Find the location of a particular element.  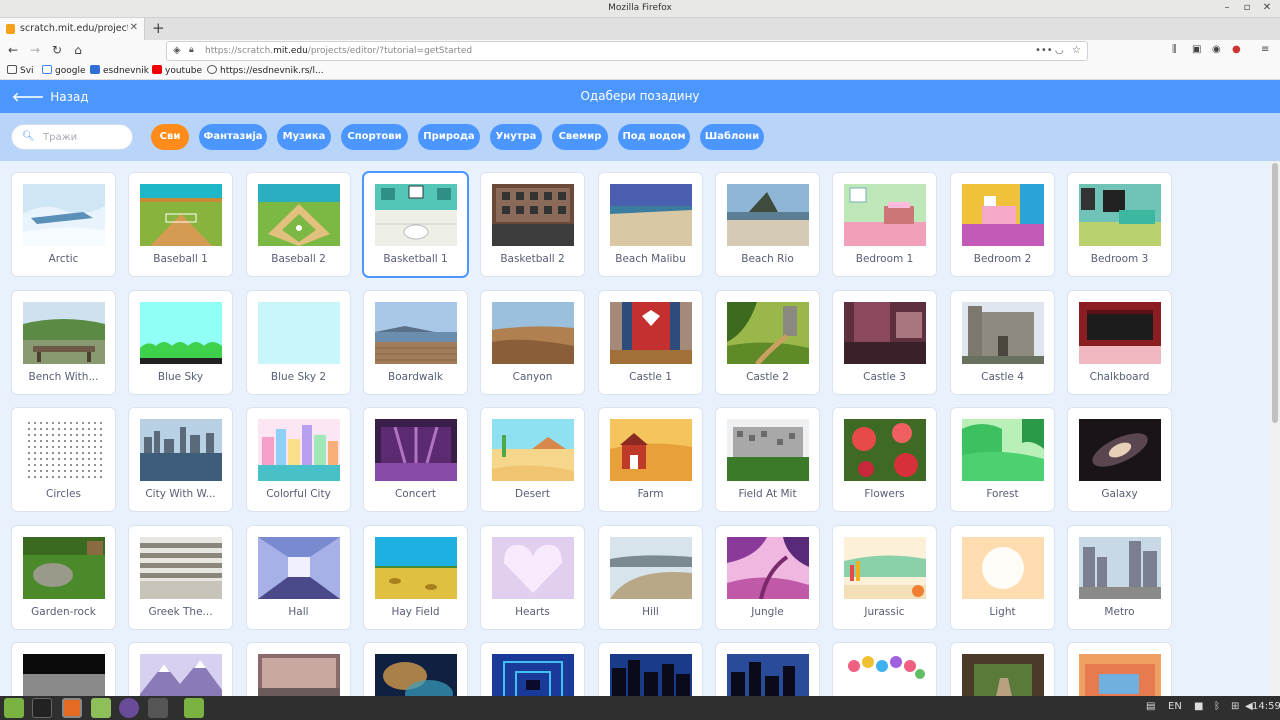

tab-close-icon: ✕ is located at coordinates (134, 27).